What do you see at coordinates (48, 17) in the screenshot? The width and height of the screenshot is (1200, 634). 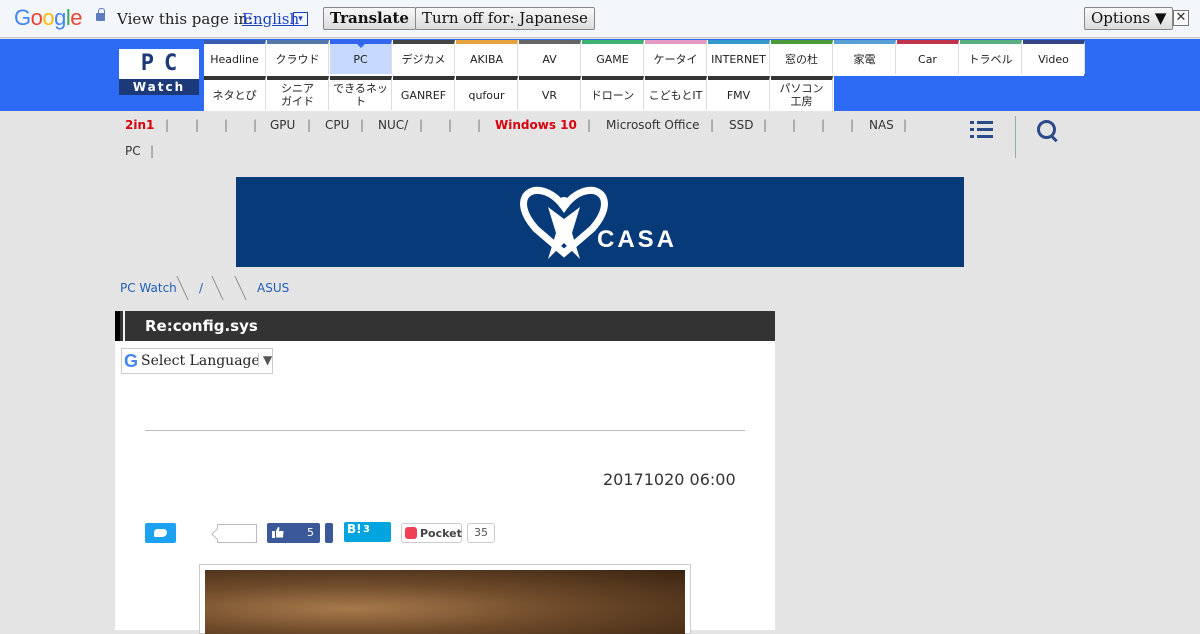 I see `google-logo: Google` at bounding box center [48, 17].